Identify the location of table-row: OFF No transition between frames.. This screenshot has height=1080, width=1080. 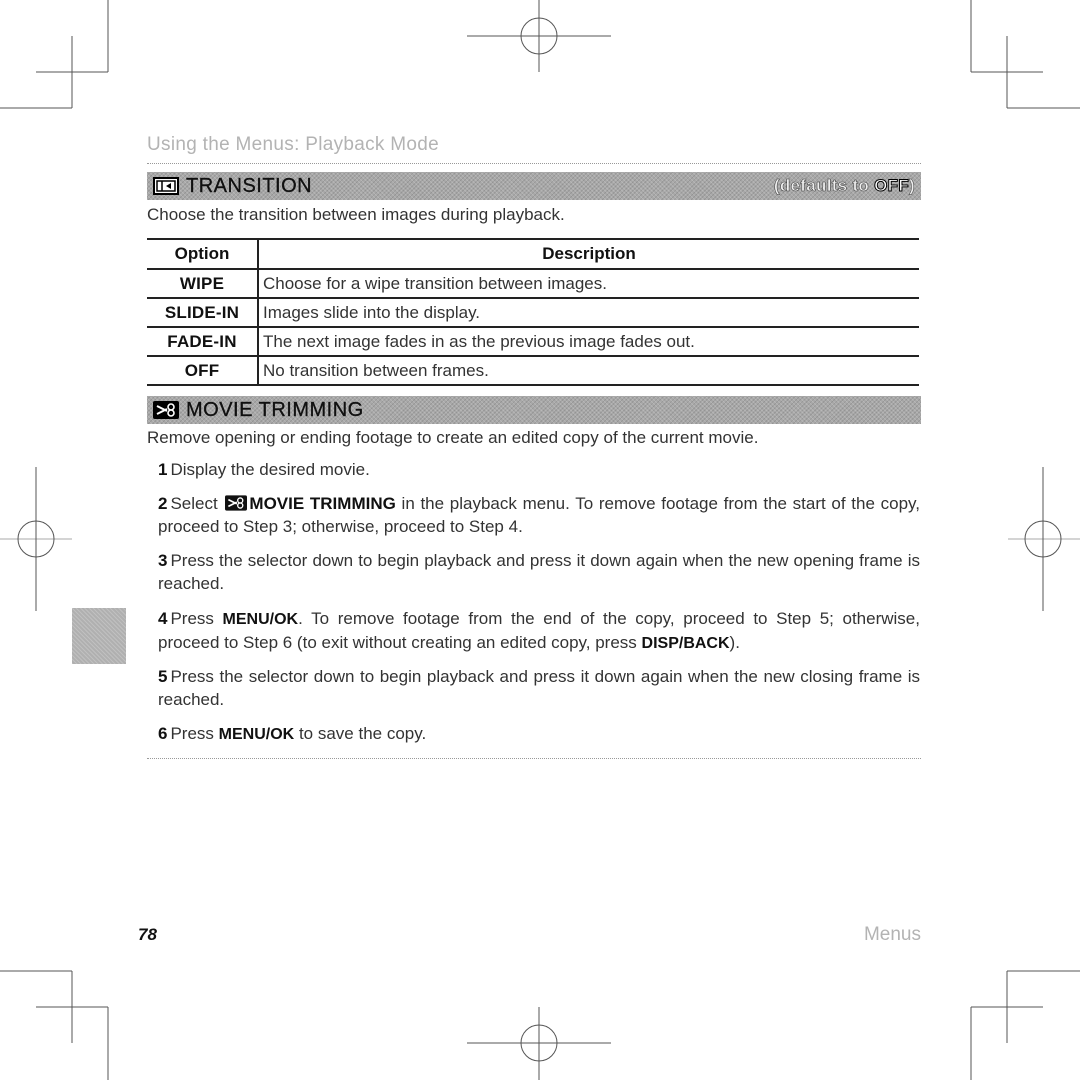
(533, 371).